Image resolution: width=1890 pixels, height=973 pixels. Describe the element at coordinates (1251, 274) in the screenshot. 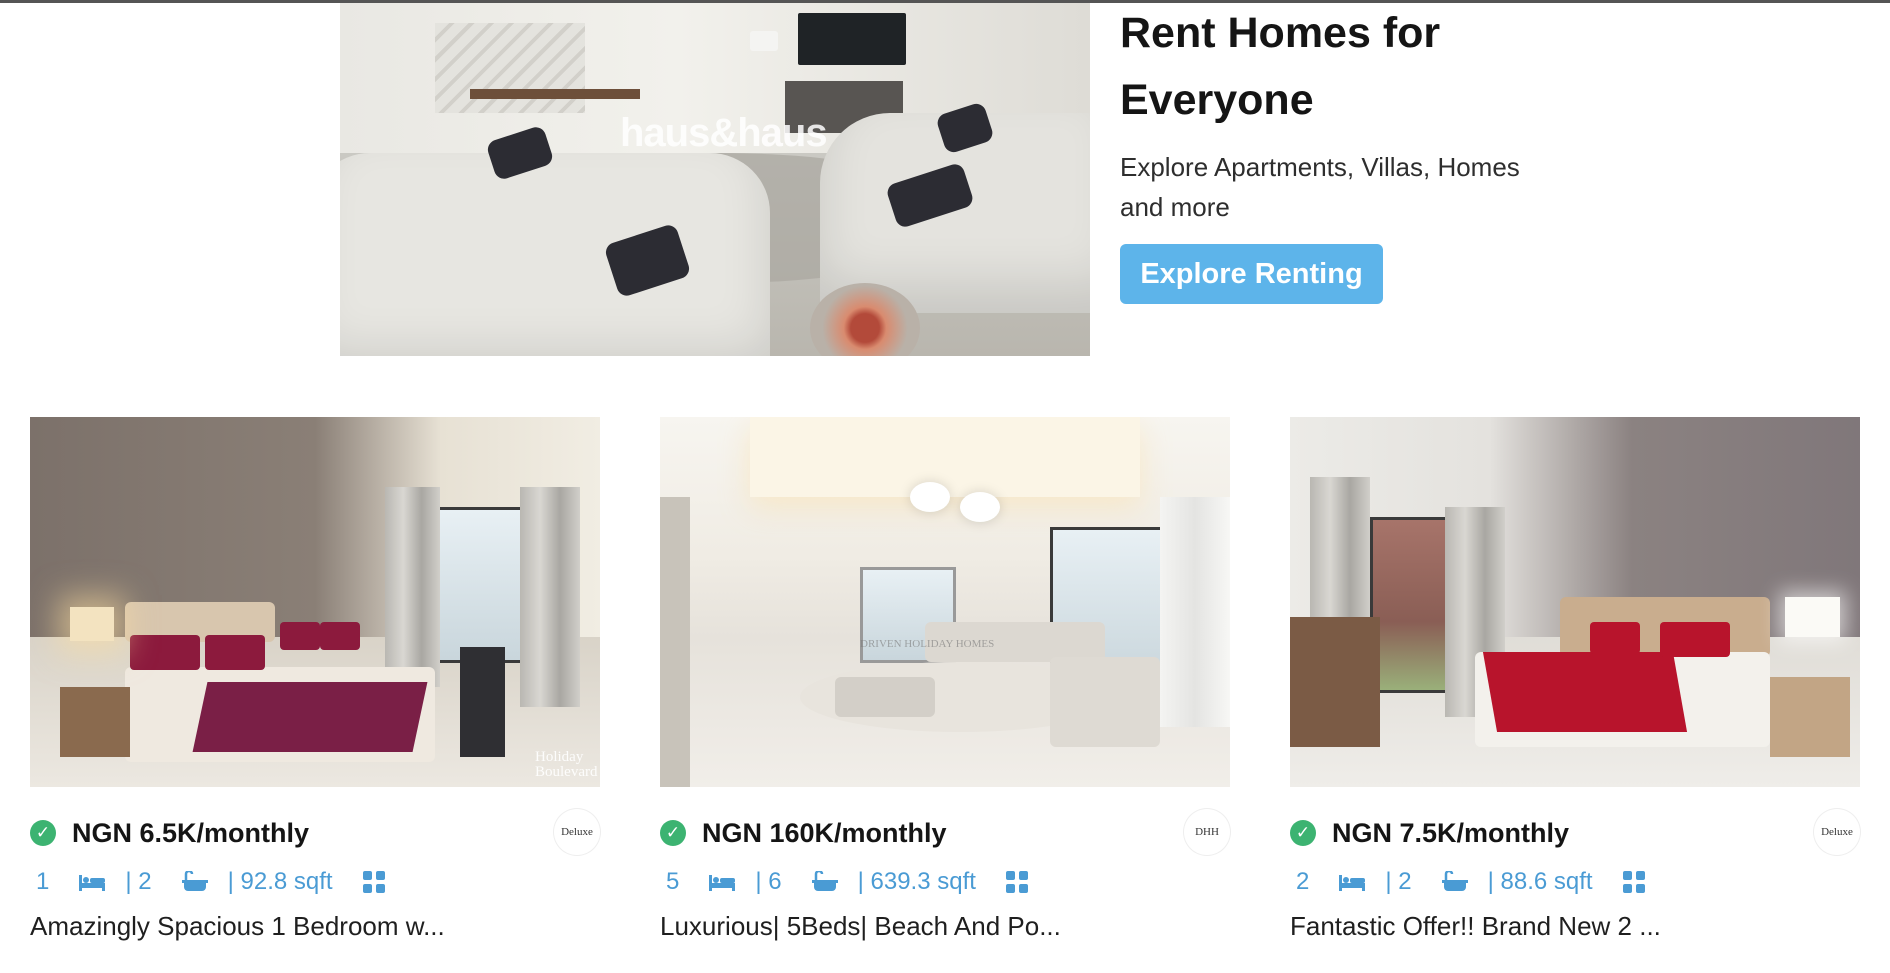

I see `explore-renting-button: Explore Renting` at that location.